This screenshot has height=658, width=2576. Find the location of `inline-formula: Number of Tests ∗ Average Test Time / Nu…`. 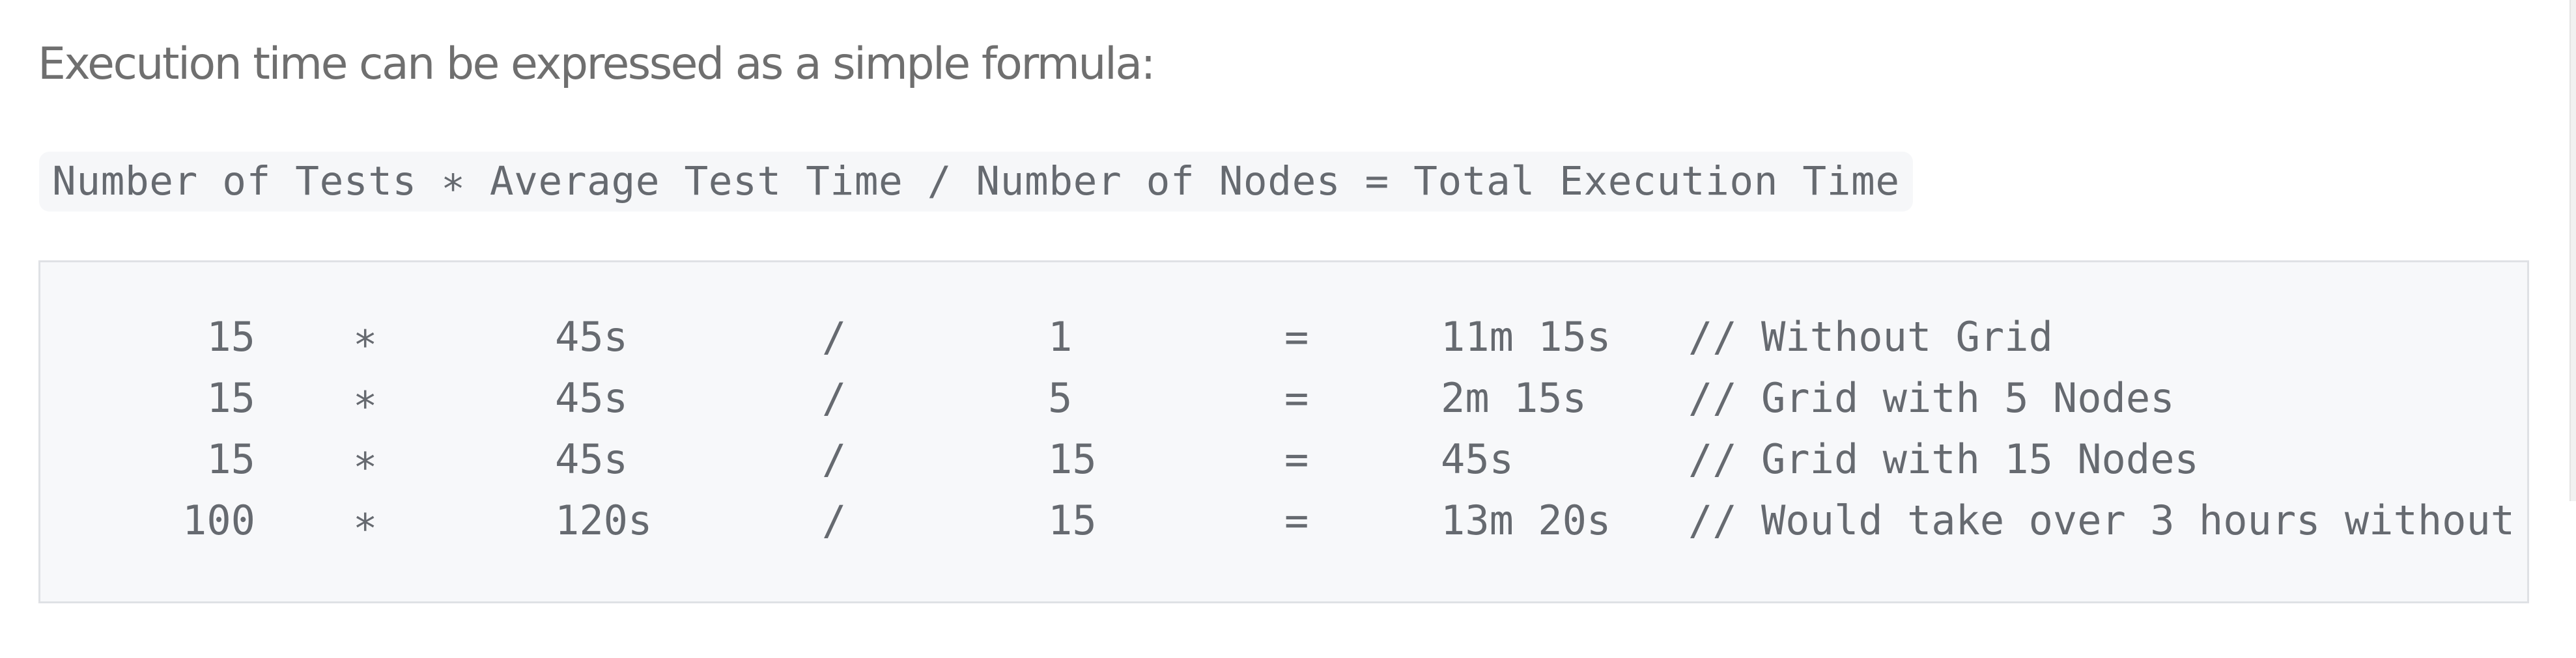

inline-formula: Number of Tests ∗ Average Test Time / Nu… is located at coordinates (976, 182).